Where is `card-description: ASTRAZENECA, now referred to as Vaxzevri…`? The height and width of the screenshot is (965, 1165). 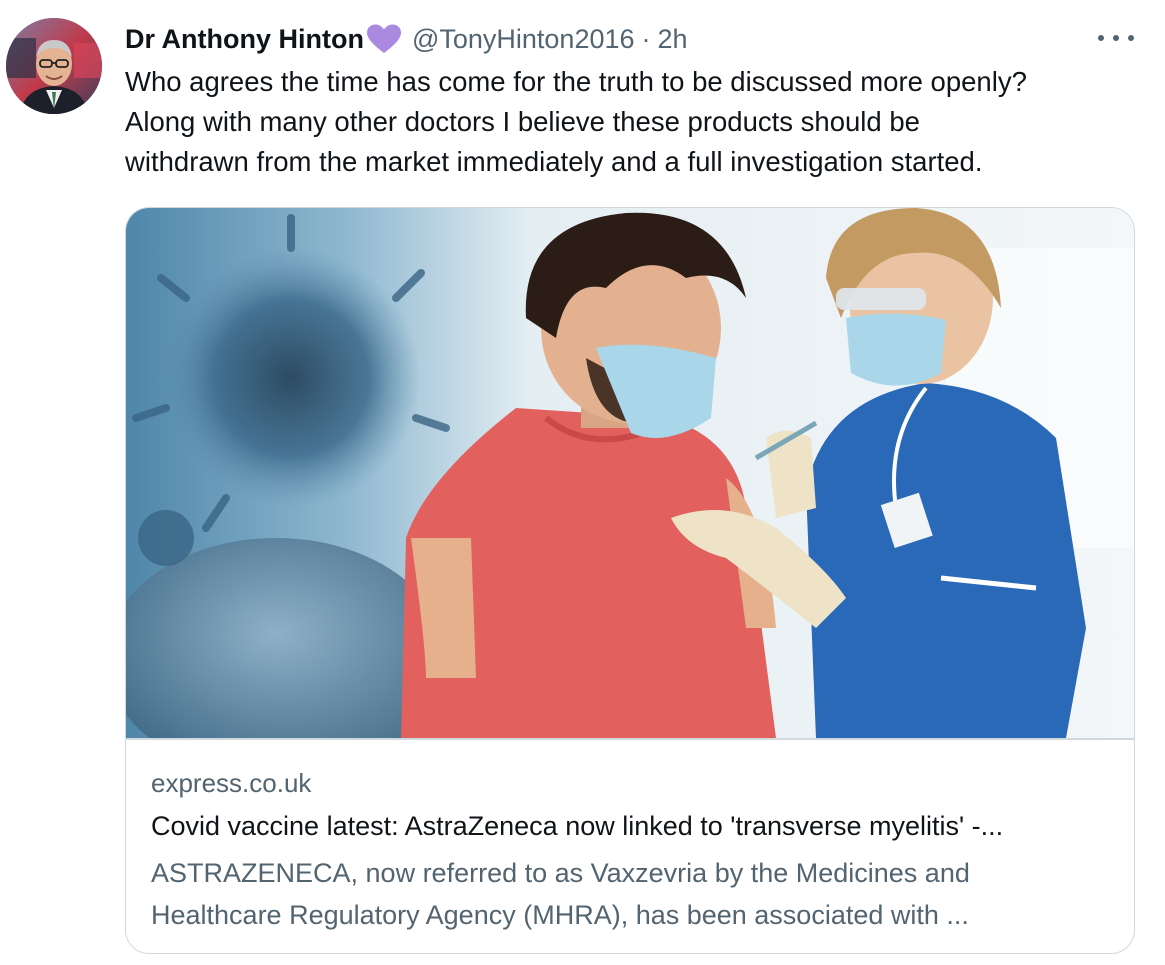 card-description: ASTRAZENECA, now referred to as Vaxzevri… is located at coordinates (560, 894).